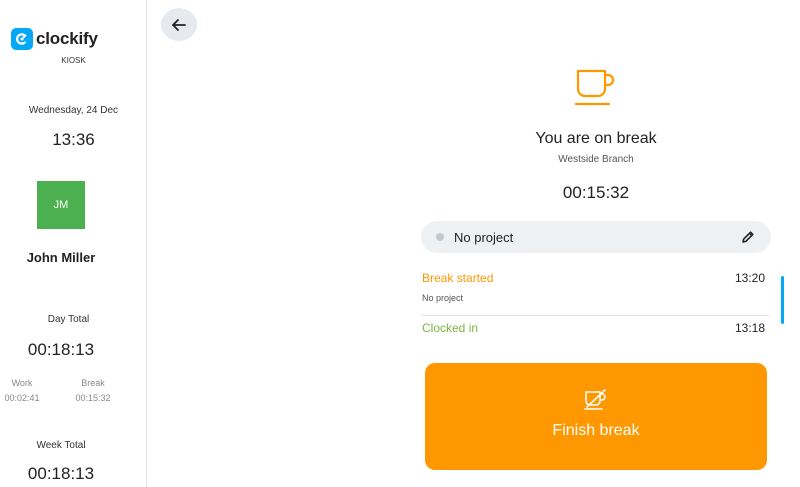  Describe the element at coordinates (68, 319) in the screenshot. I see `day-total-label: Day Total` at that location.